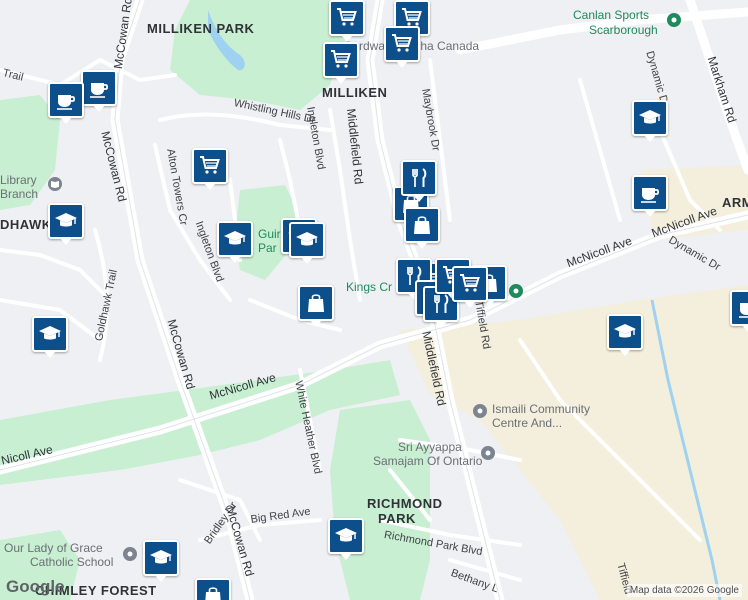 The image size is (748, 600). I want to click on area-label-armadale: ARM, so click(735, 202).